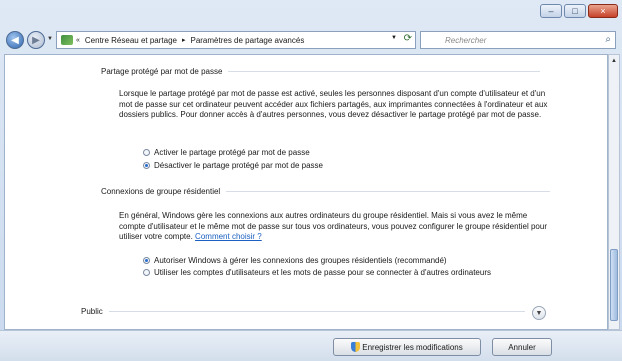 Image resolution: width=622 pixels, height=361 pixels. I want to click on vertical-scrollbar: ▲, so click(614, 192).